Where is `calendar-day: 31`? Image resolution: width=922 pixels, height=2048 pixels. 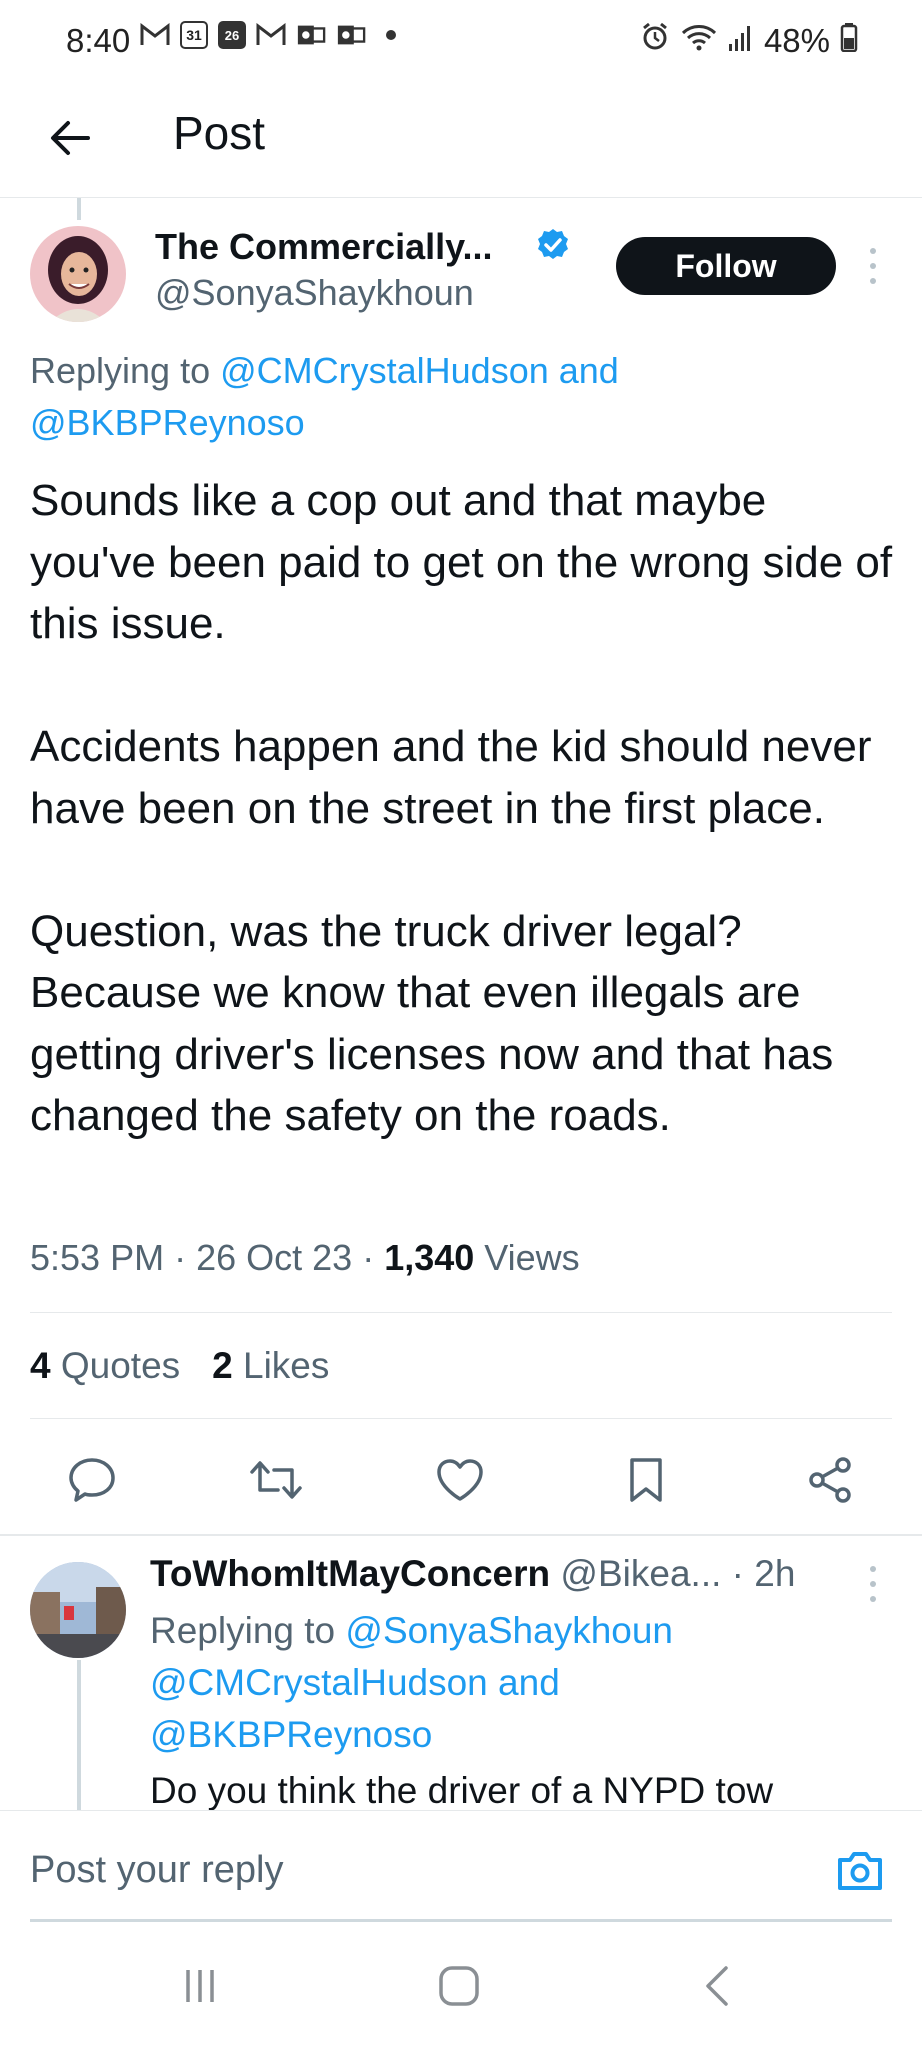 calendar-day: 31 is located at coordinates (194, 35).